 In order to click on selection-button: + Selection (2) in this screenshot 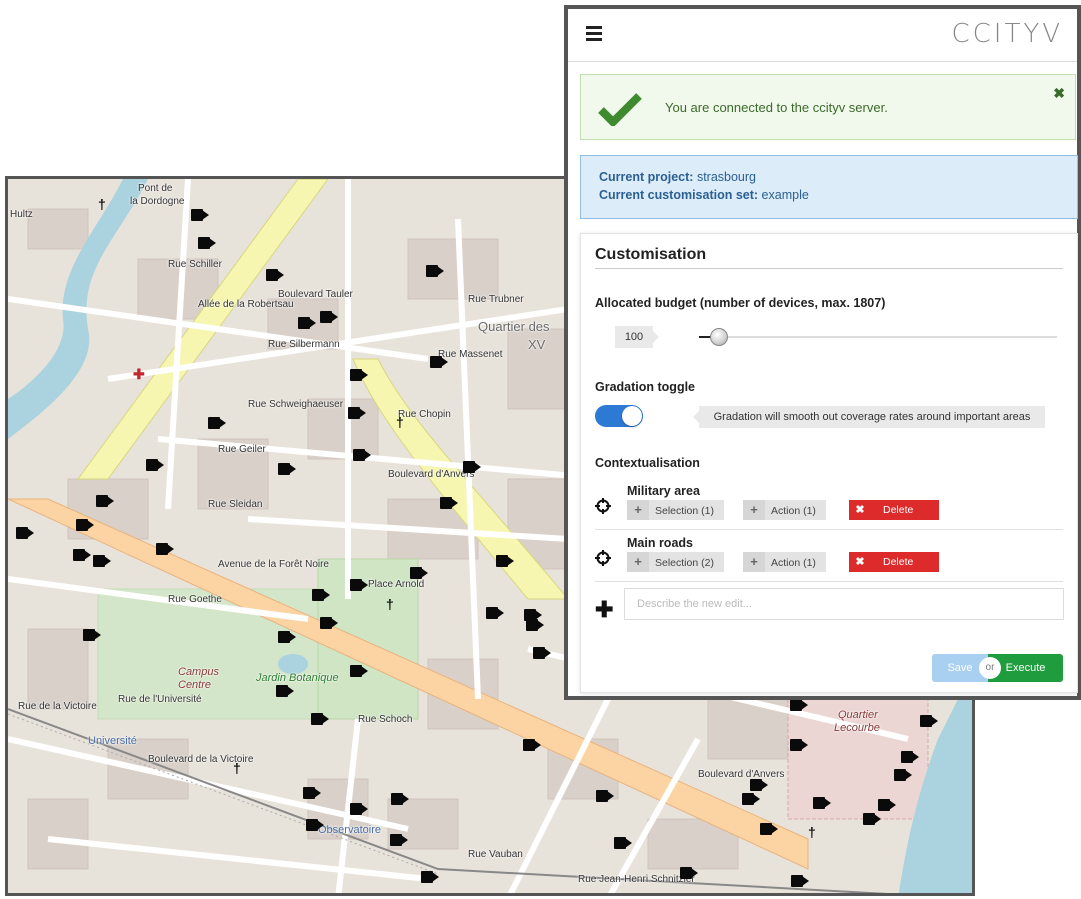, I will do `click(675, 562)`.